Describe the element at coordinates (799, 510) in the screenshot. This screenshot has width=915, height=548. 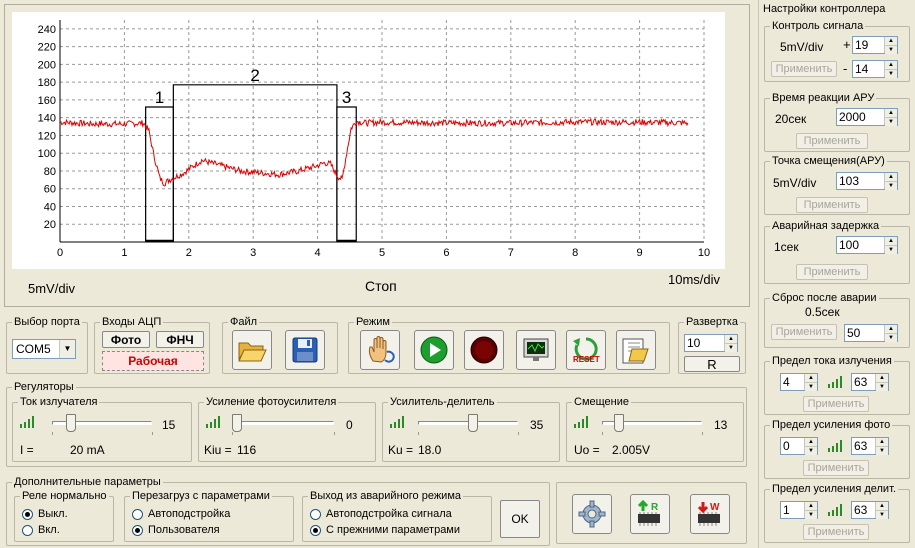
I see `limit-min-stepper: 1 ▲ ▼` at that location.